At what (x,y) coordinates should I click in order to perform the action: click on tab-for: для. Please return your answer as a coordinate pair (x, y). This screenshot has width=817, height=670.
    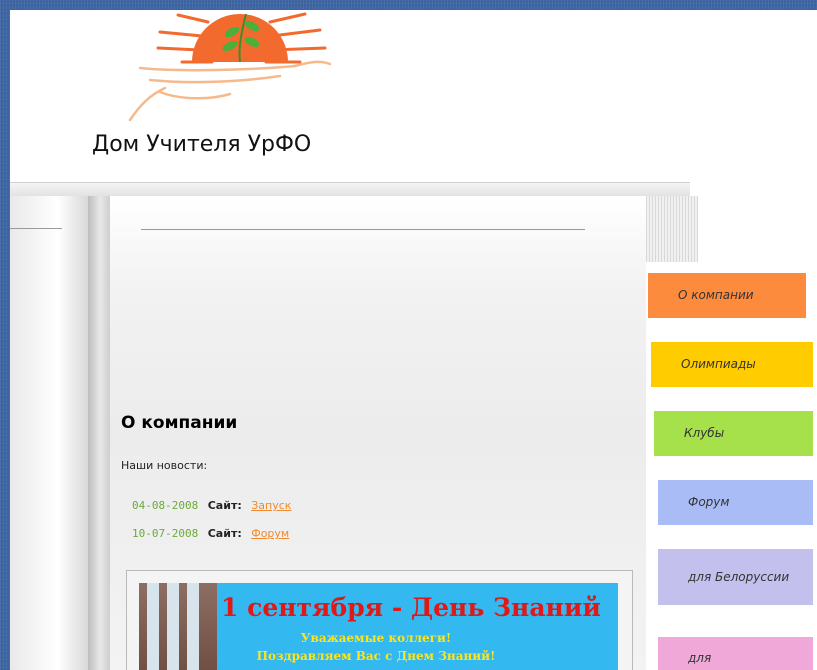
    Looking at the image, I should click on (735, 653).